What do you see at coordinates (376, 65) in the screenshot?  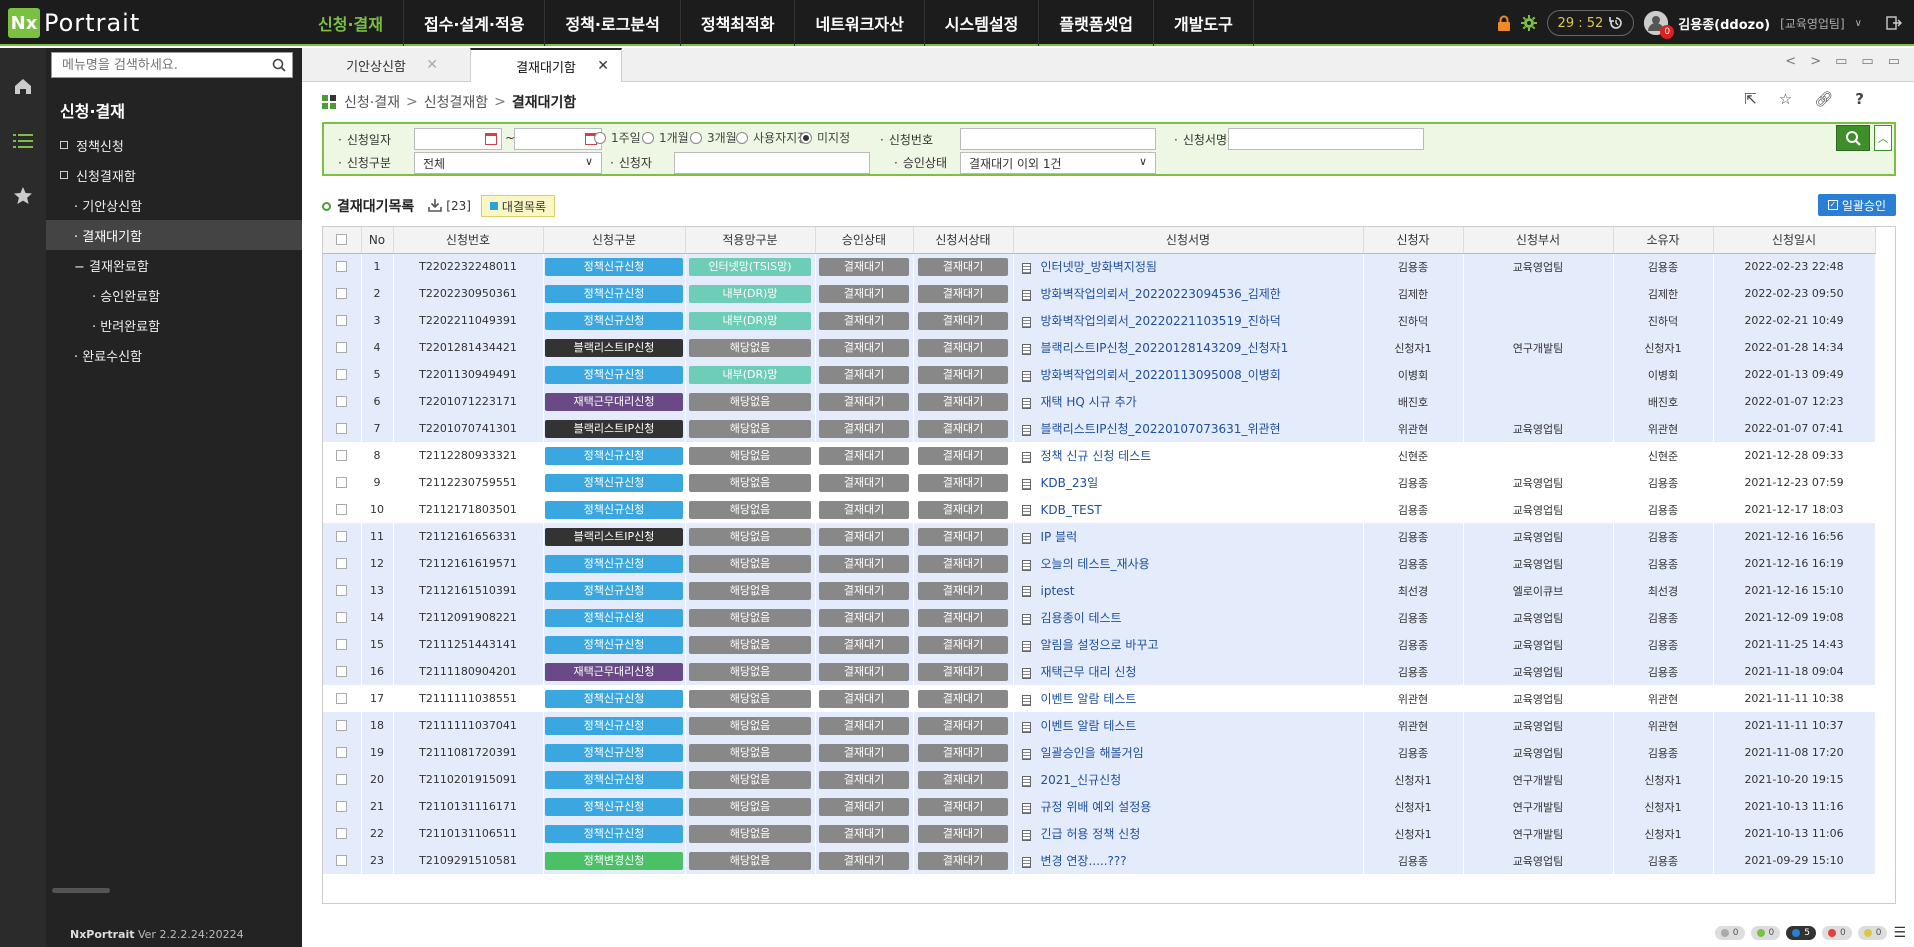 I see `tab-draft-box: 기안상신함 ✕` at bounding box center [376, 65].